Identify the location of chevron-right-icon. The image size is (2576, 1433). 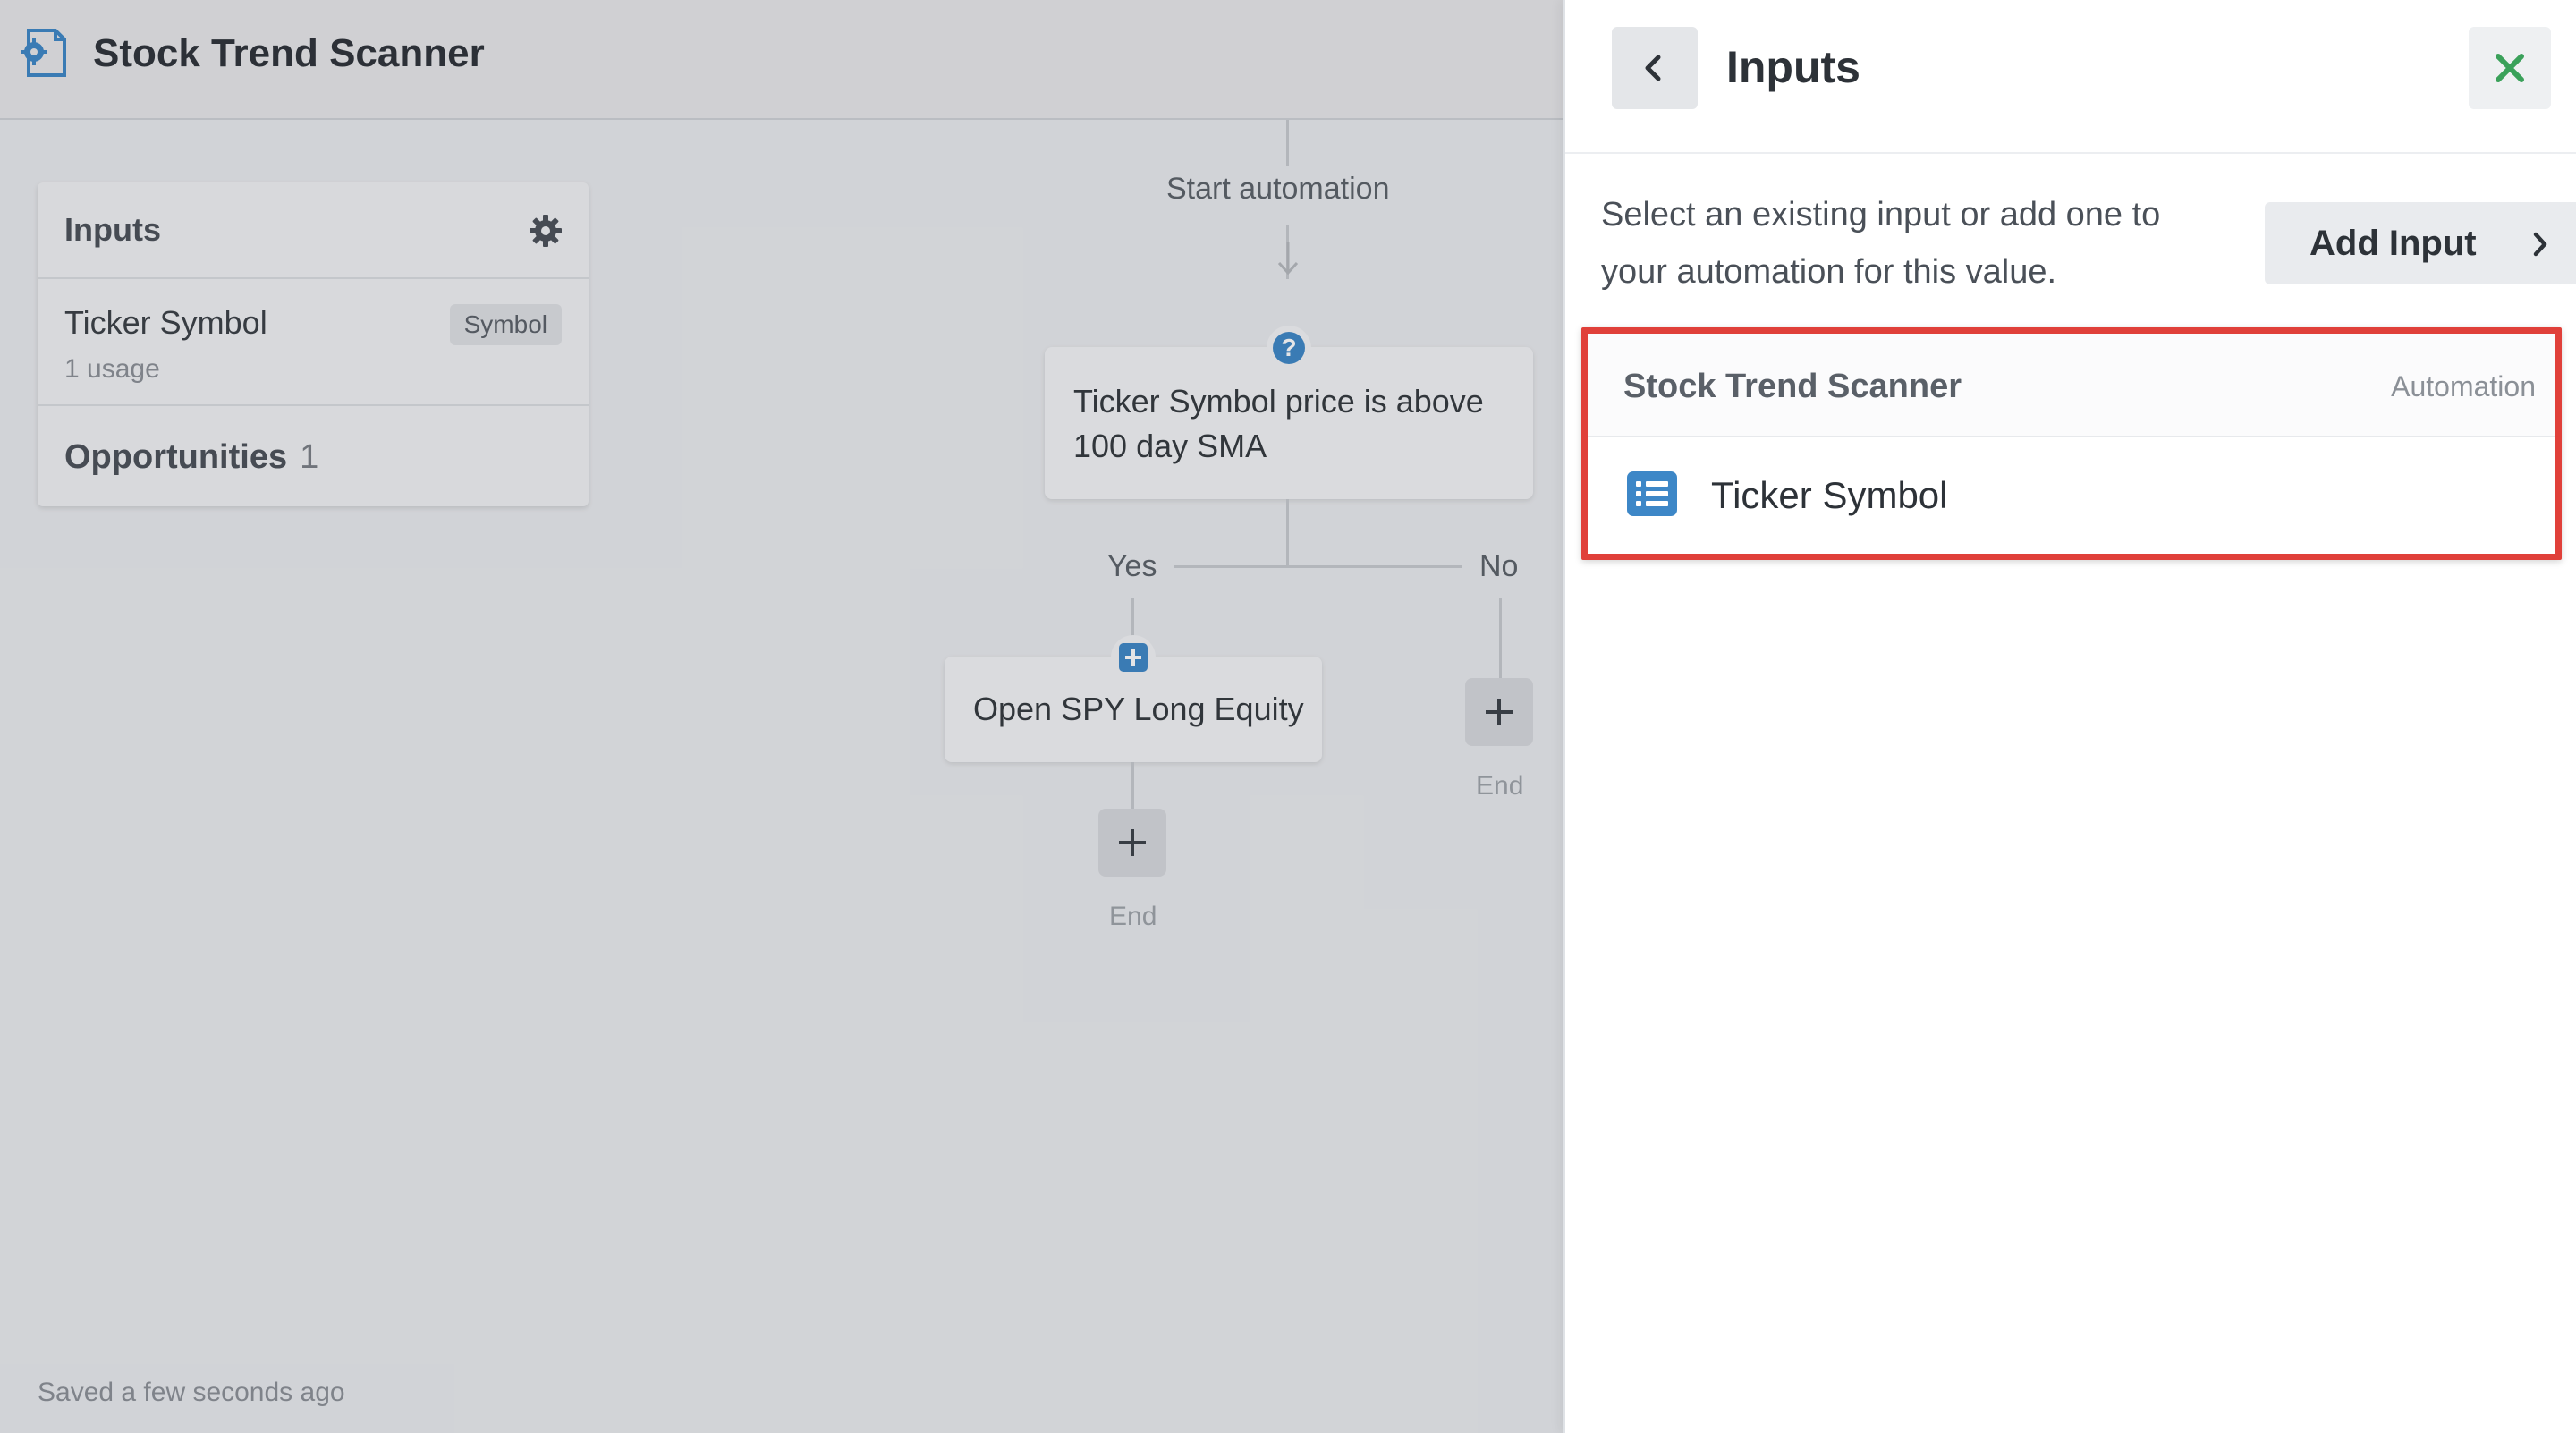
(2540, 244).